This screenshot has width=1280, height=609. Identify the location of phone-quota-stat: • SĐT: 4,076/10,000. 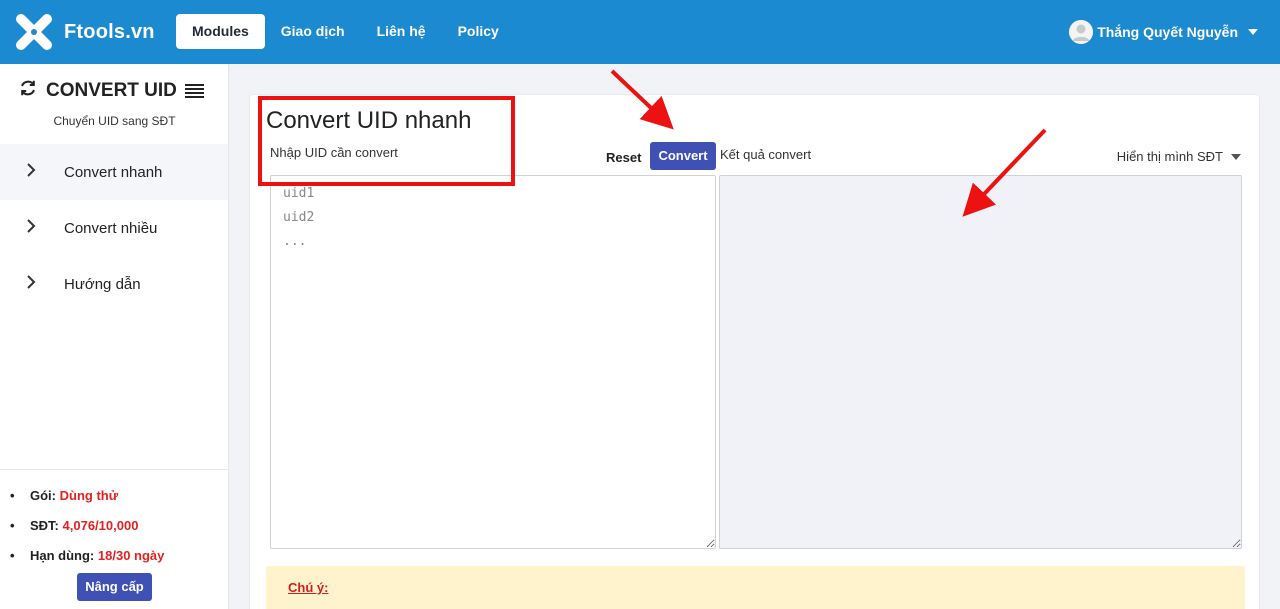
(114, 533).